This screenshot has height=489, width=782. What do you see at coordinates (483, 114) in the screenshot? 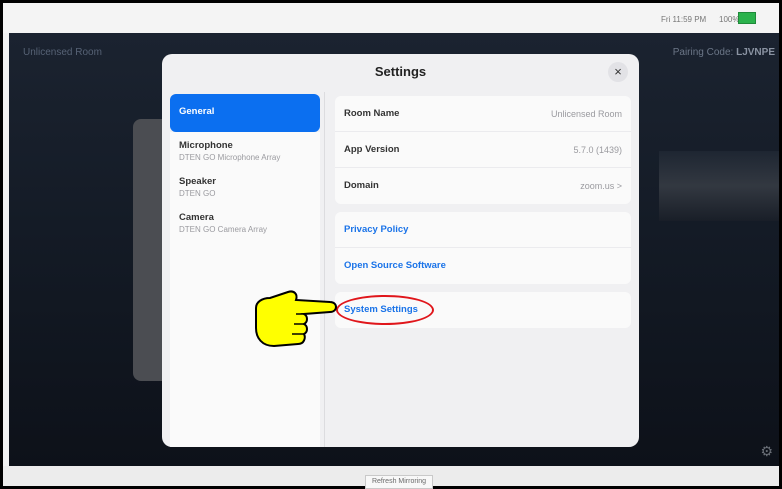
I see `room-name-row: Room Name Unlicensed Room` at bounding box center [483, 114].